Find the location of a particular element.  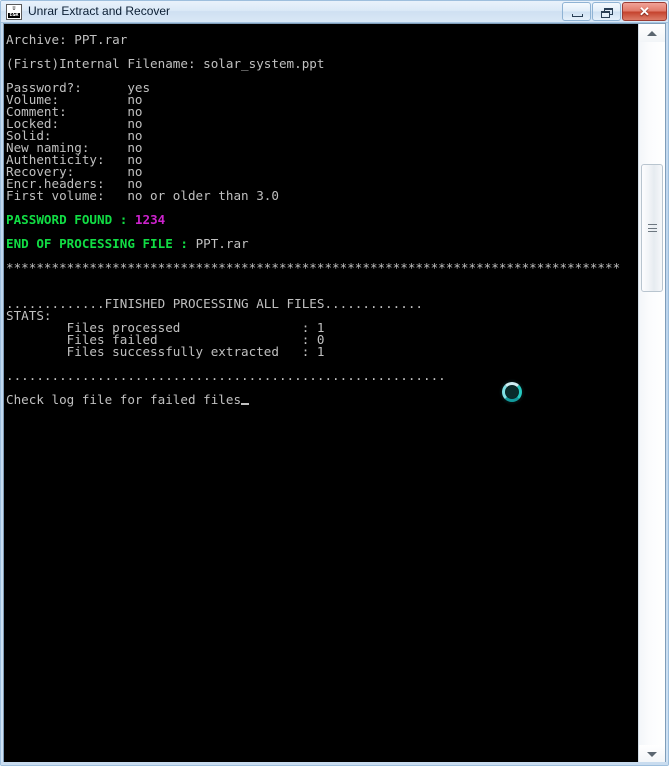

busy-spinner-icon is located at coordinates (512, 392).